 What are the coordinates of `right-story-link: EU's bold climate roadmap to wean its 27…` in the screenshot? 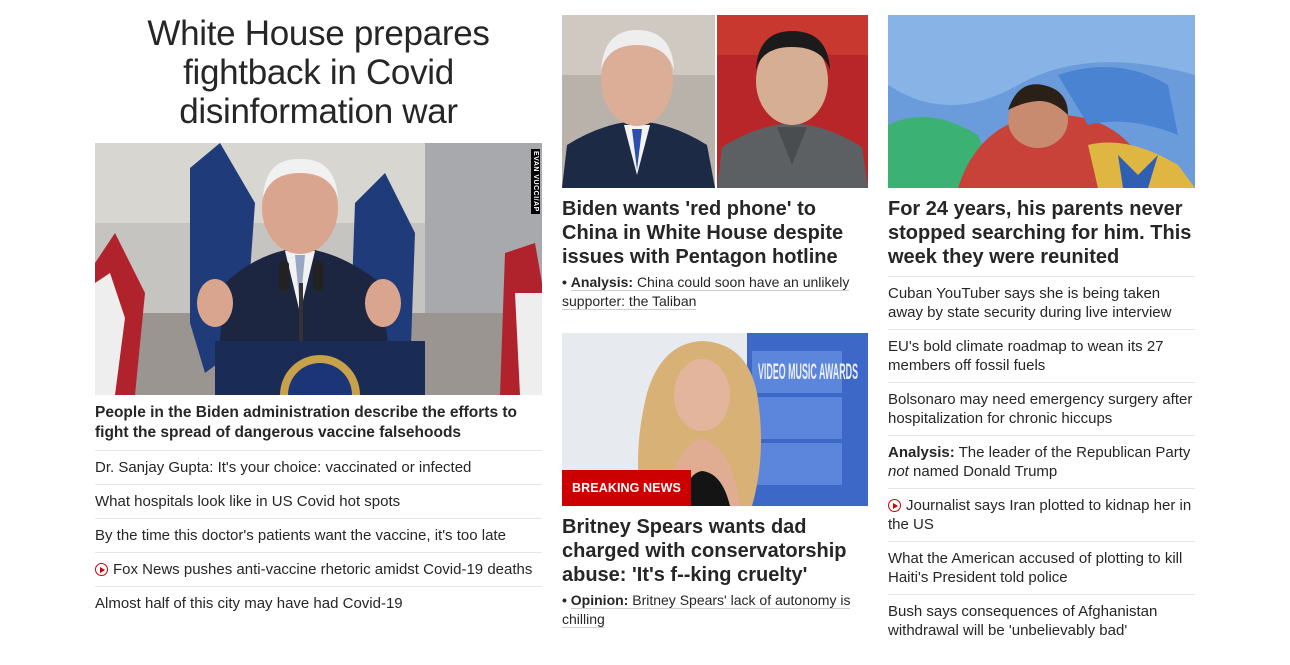 It's located at (1041, 356).